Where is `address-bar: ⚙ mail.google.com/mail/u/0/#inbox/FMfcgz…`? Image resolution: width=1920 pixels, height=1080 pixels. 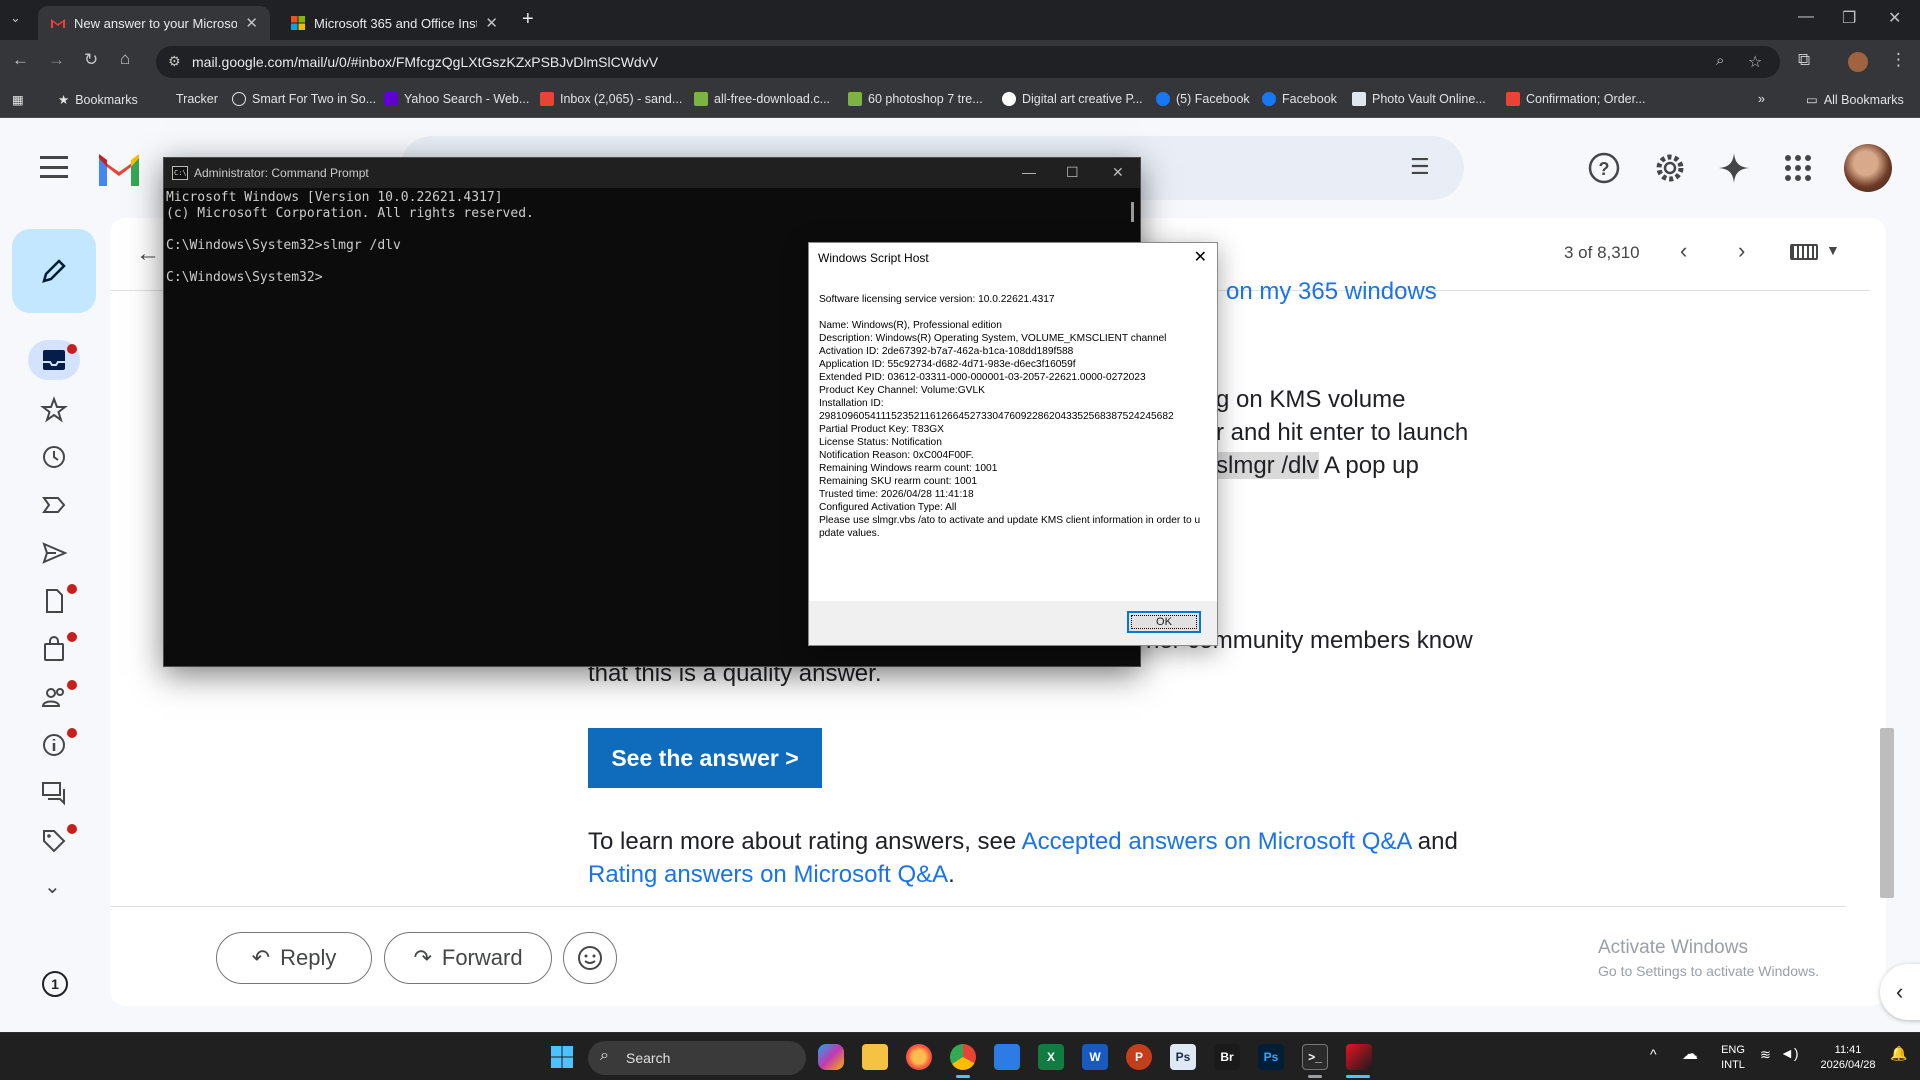 address-bar: ⚙ mail.google.com/mail/u/0/#inbox/FMfcgz… is located at coordinates (968, 62).